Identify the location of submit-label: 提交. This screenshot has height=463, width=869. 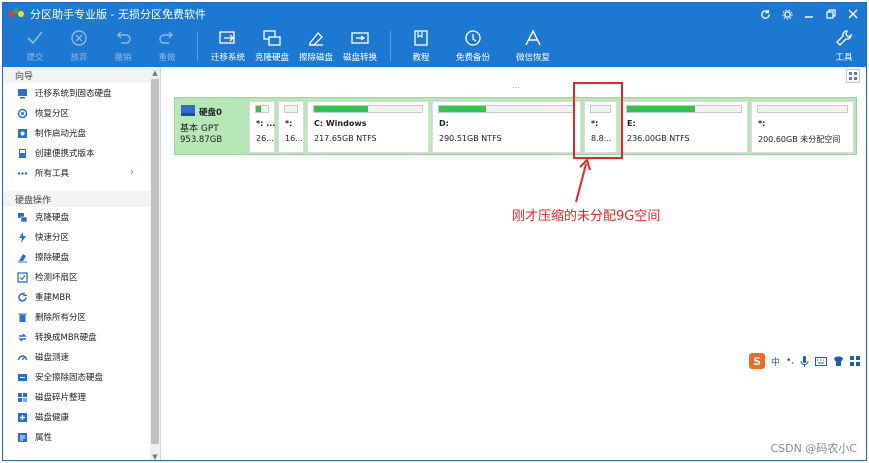
(35, 58).